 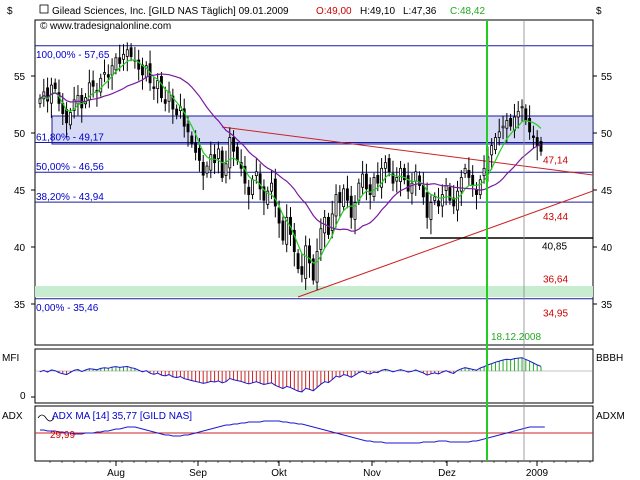 I want to click on right-level-label: 34,95, so click(x=555, y=314).